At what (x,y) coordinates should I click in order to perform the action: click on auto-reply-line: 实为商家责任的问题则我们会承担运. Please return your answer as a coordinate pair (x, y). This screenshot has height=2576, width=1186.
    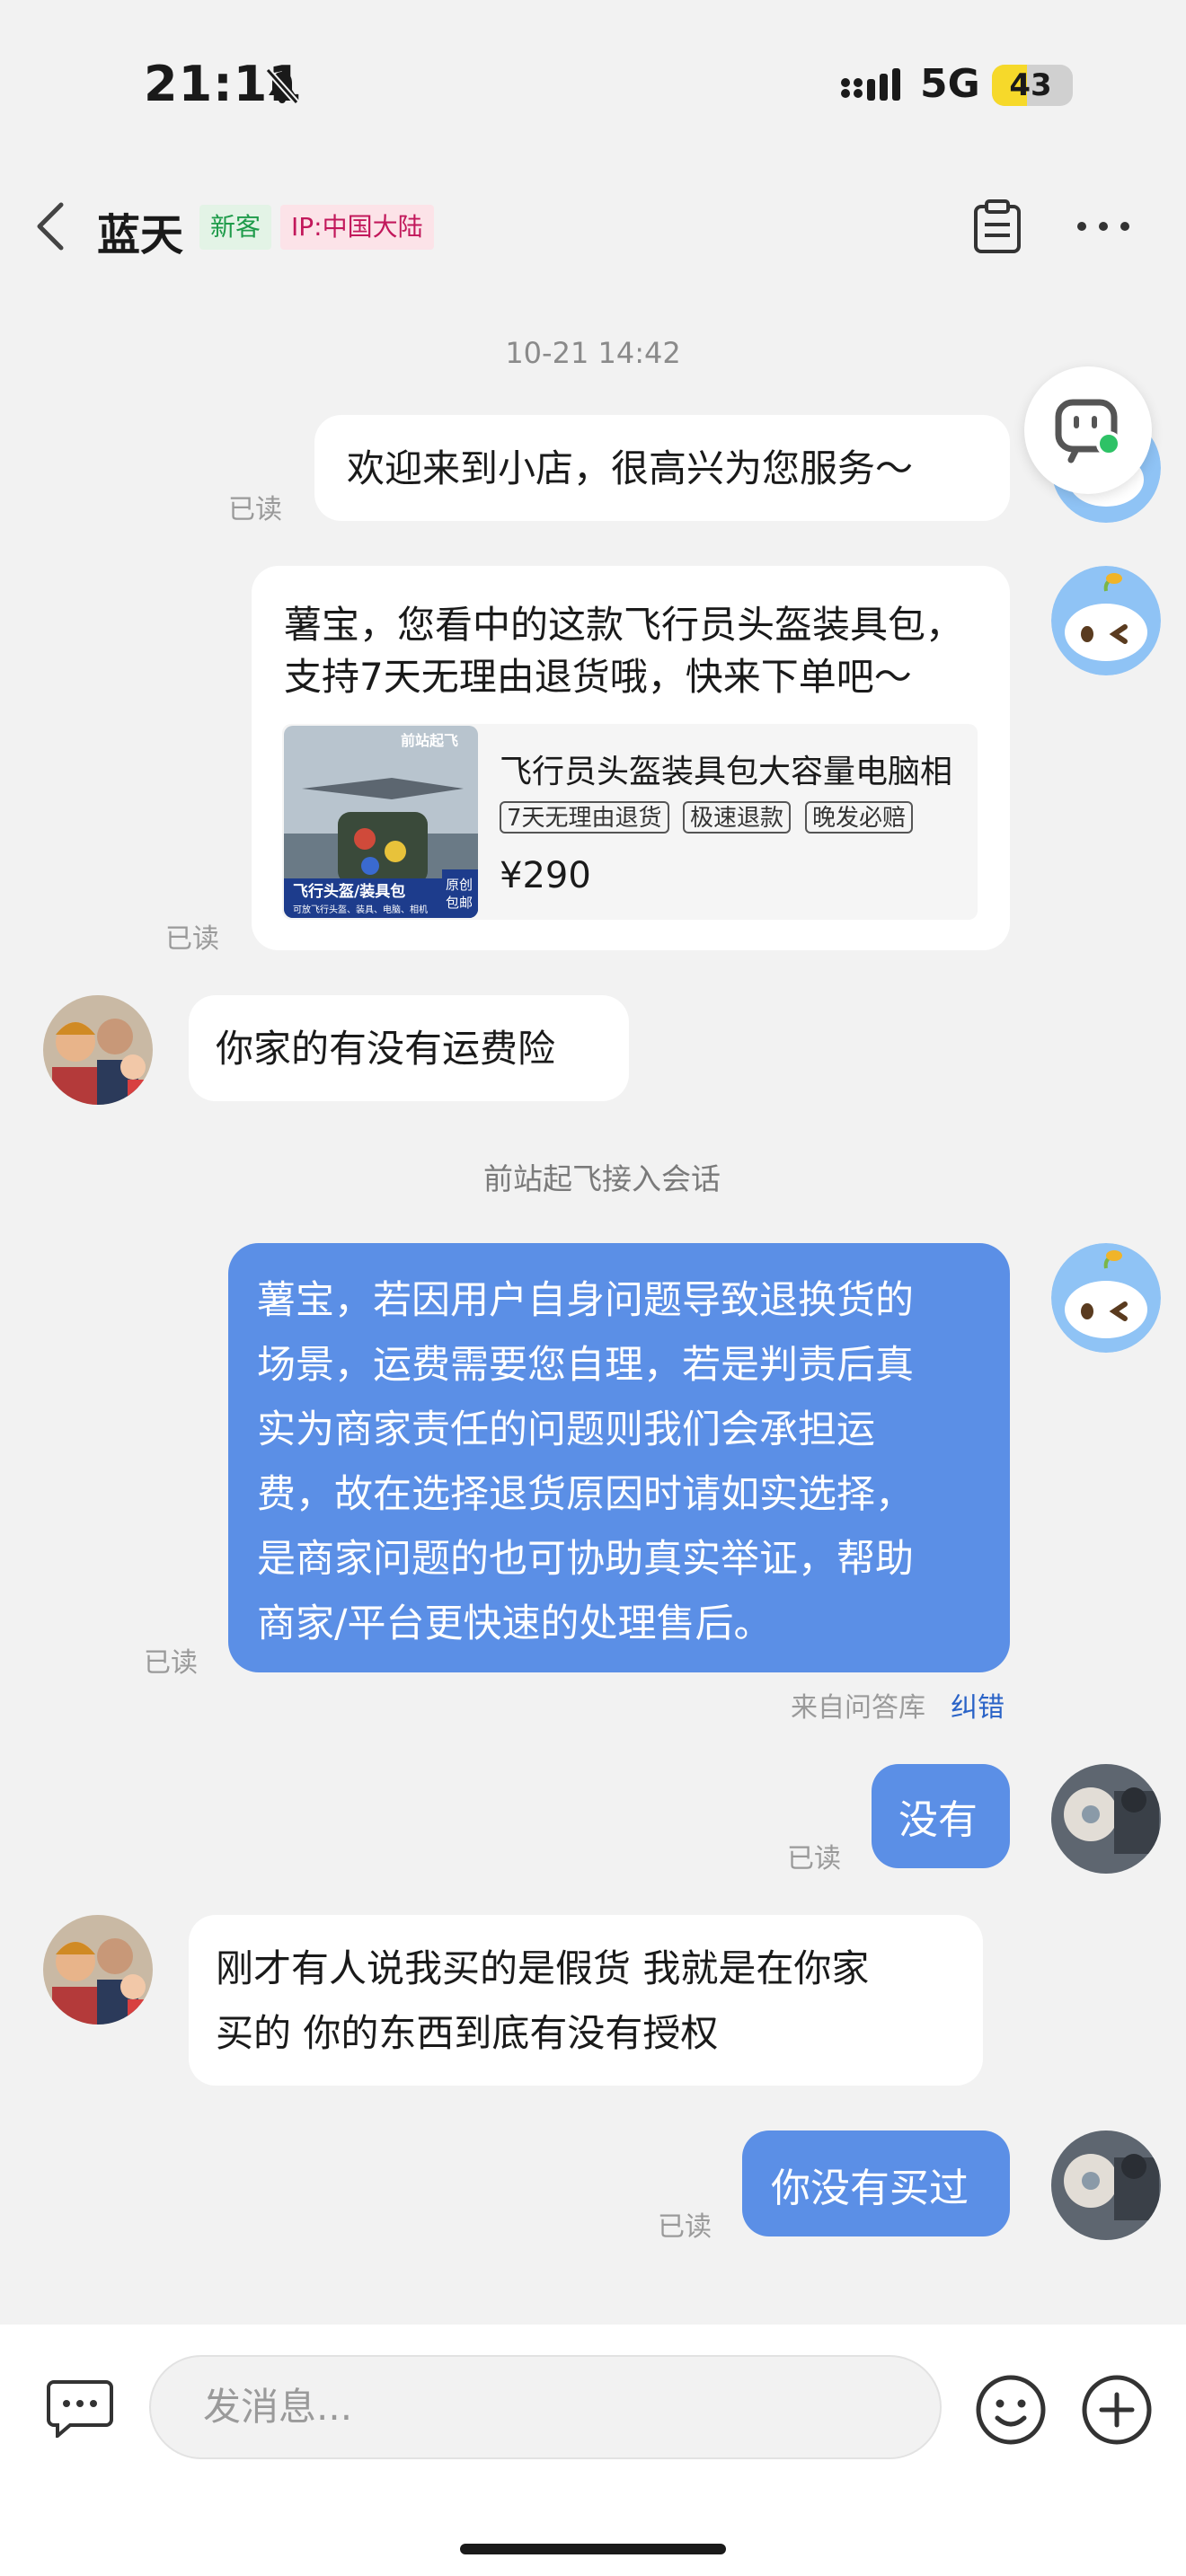
    Looking at the image, I should click on (566, 1429).